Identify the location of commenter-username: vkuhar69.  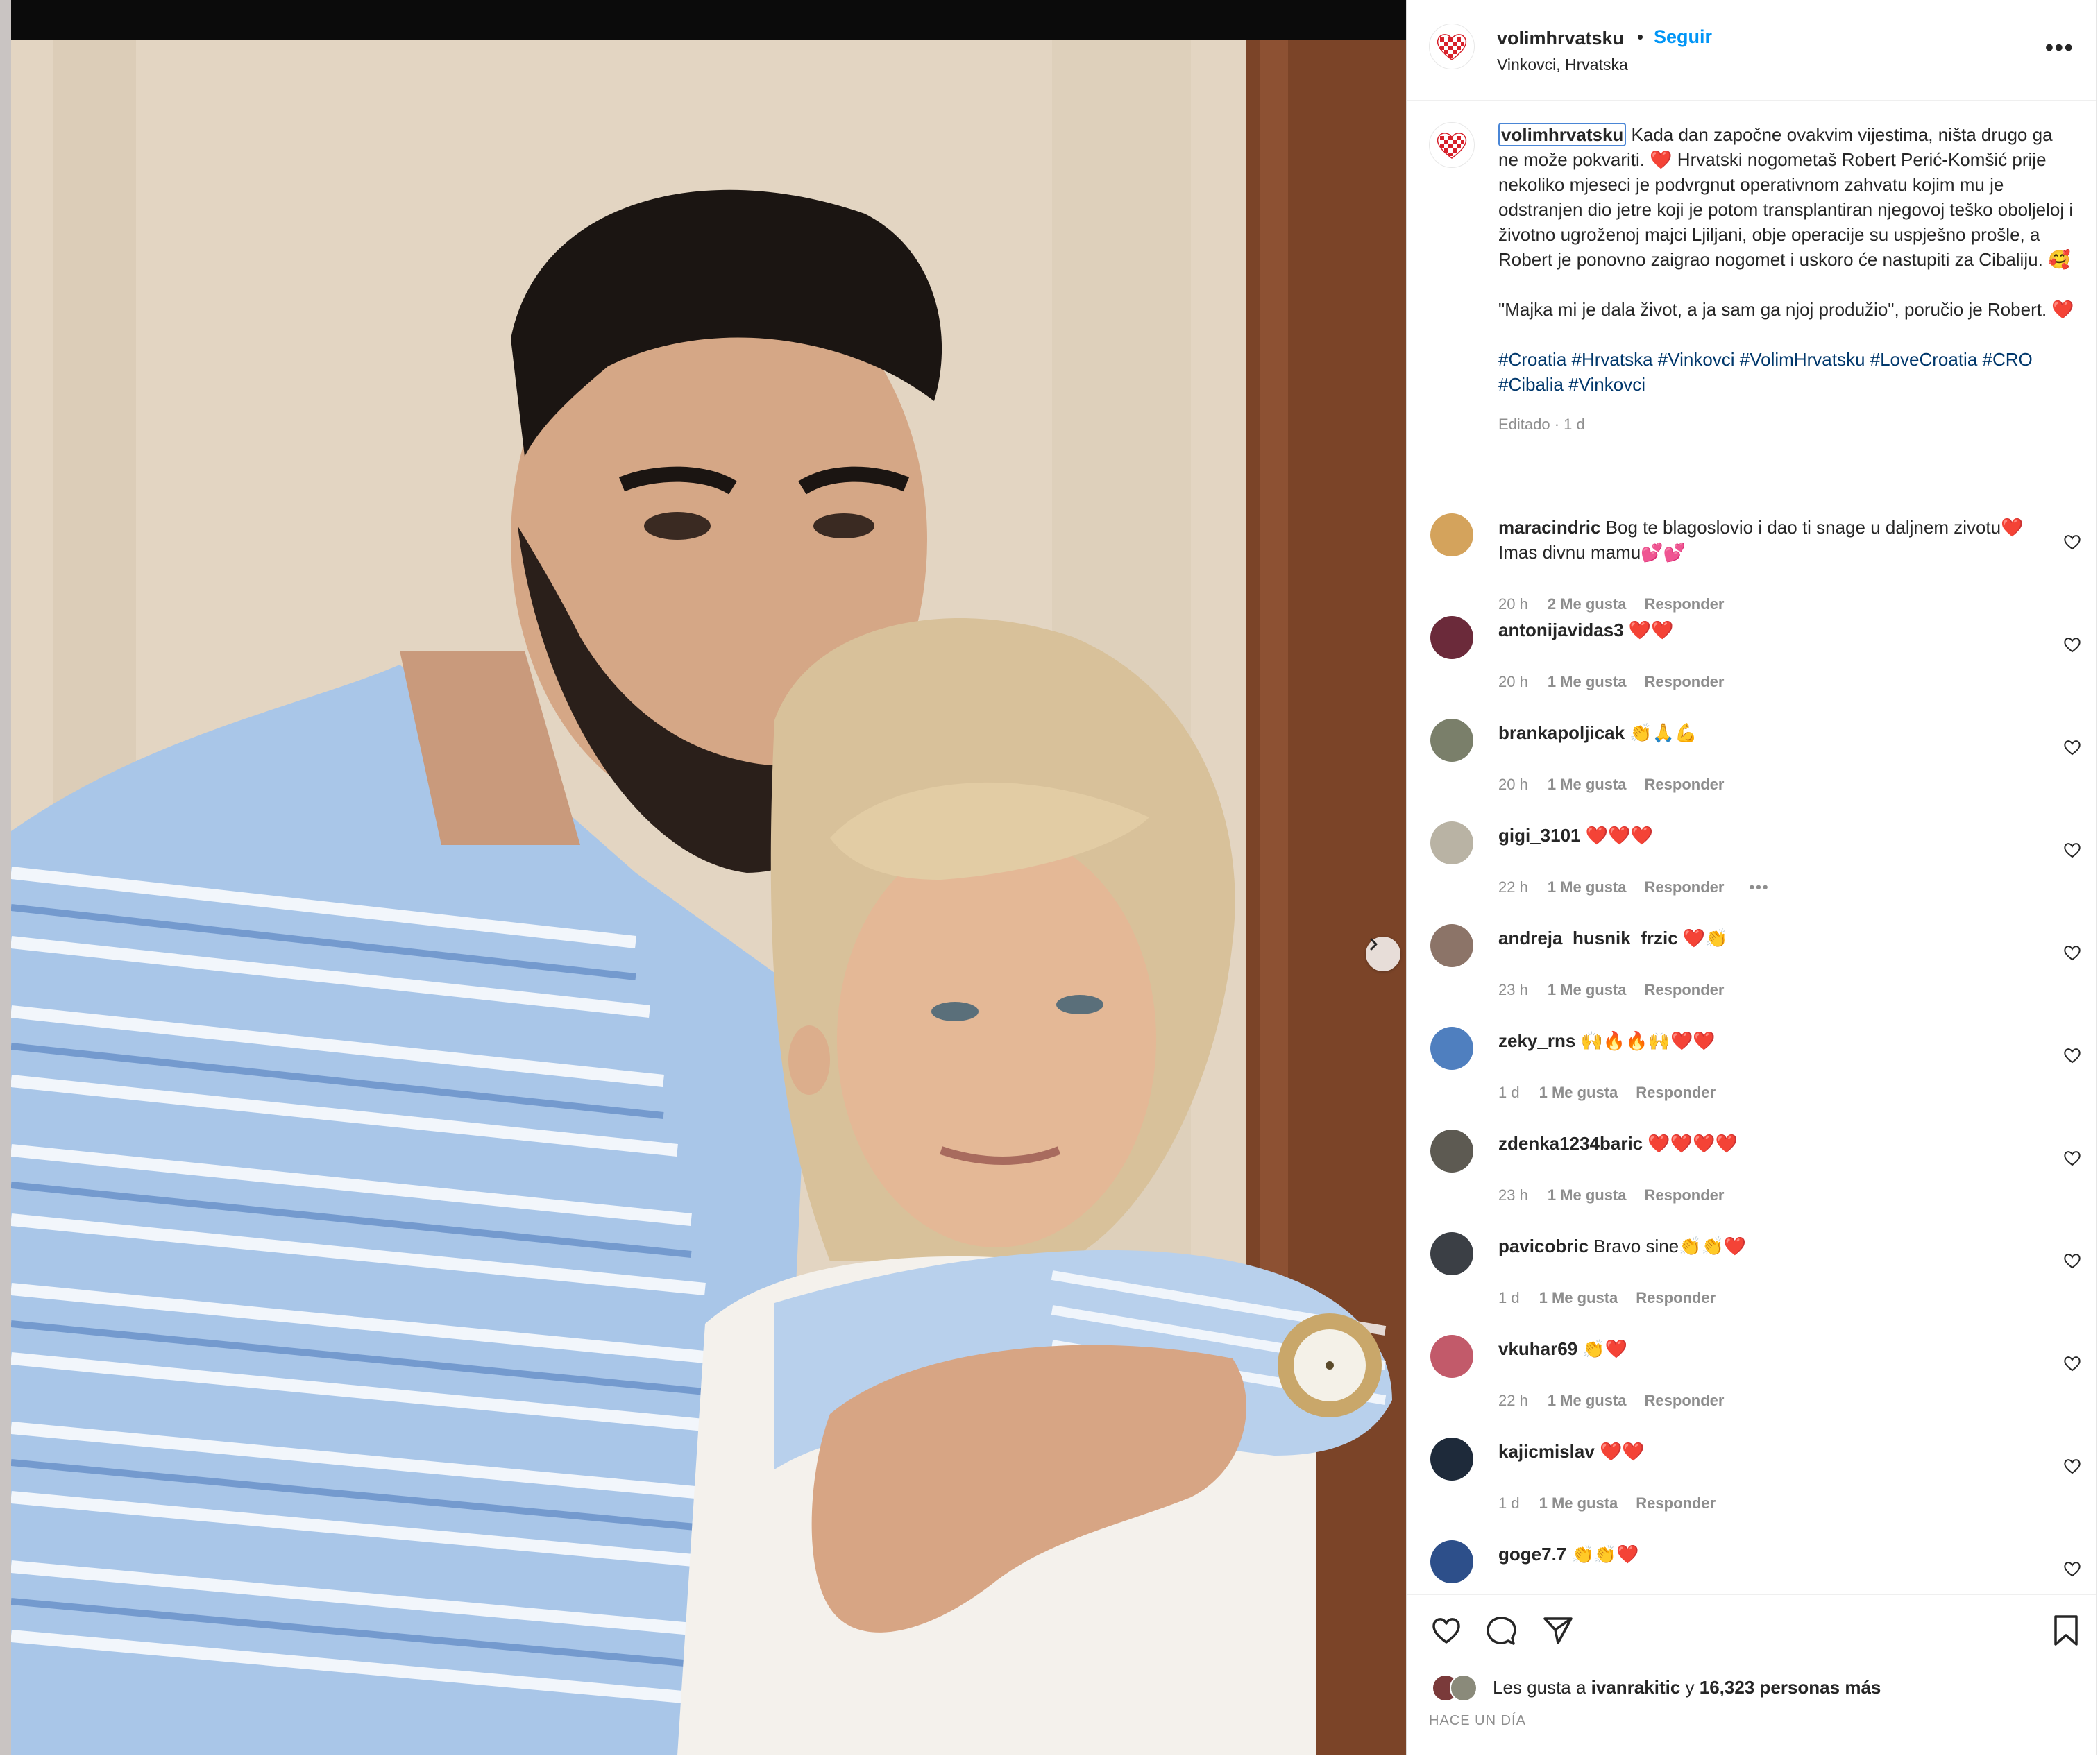
(1538, 1348).